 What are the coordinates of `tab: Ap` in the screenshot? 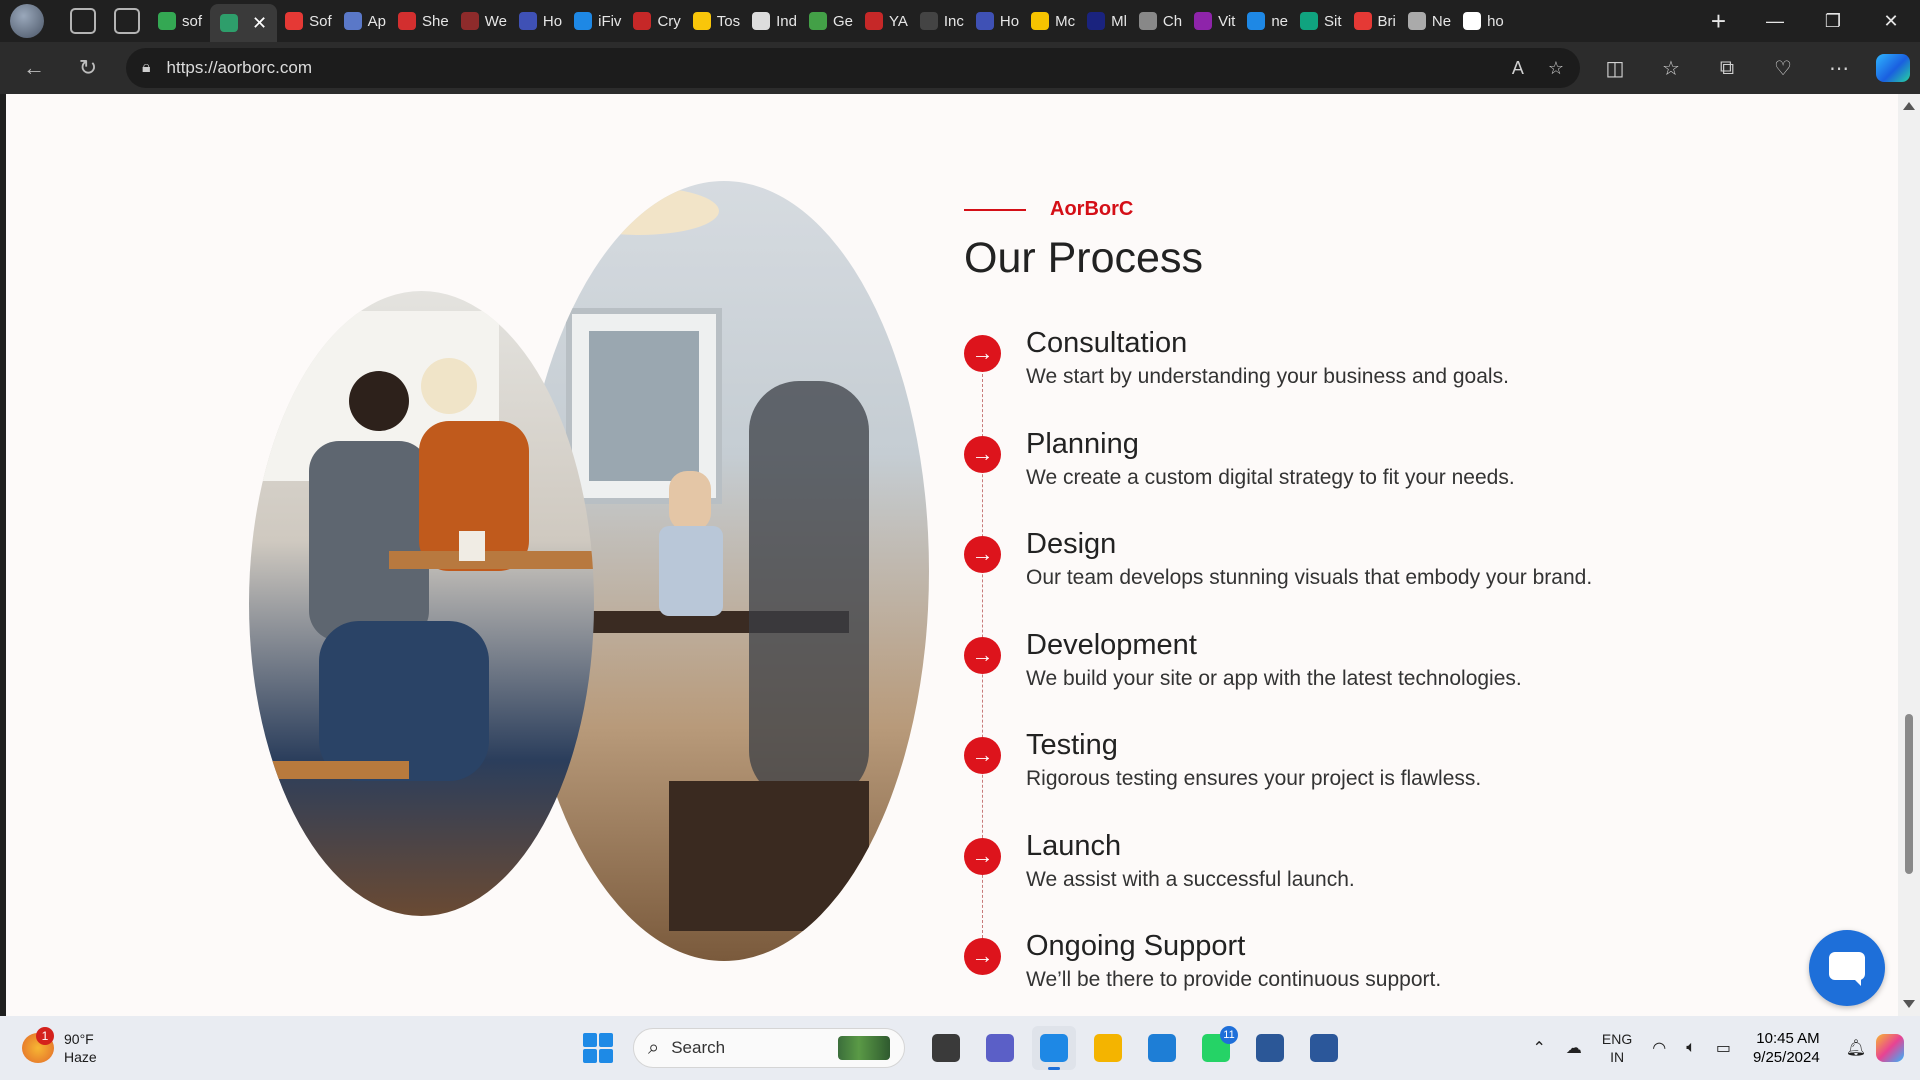 It's located at (365, 21).